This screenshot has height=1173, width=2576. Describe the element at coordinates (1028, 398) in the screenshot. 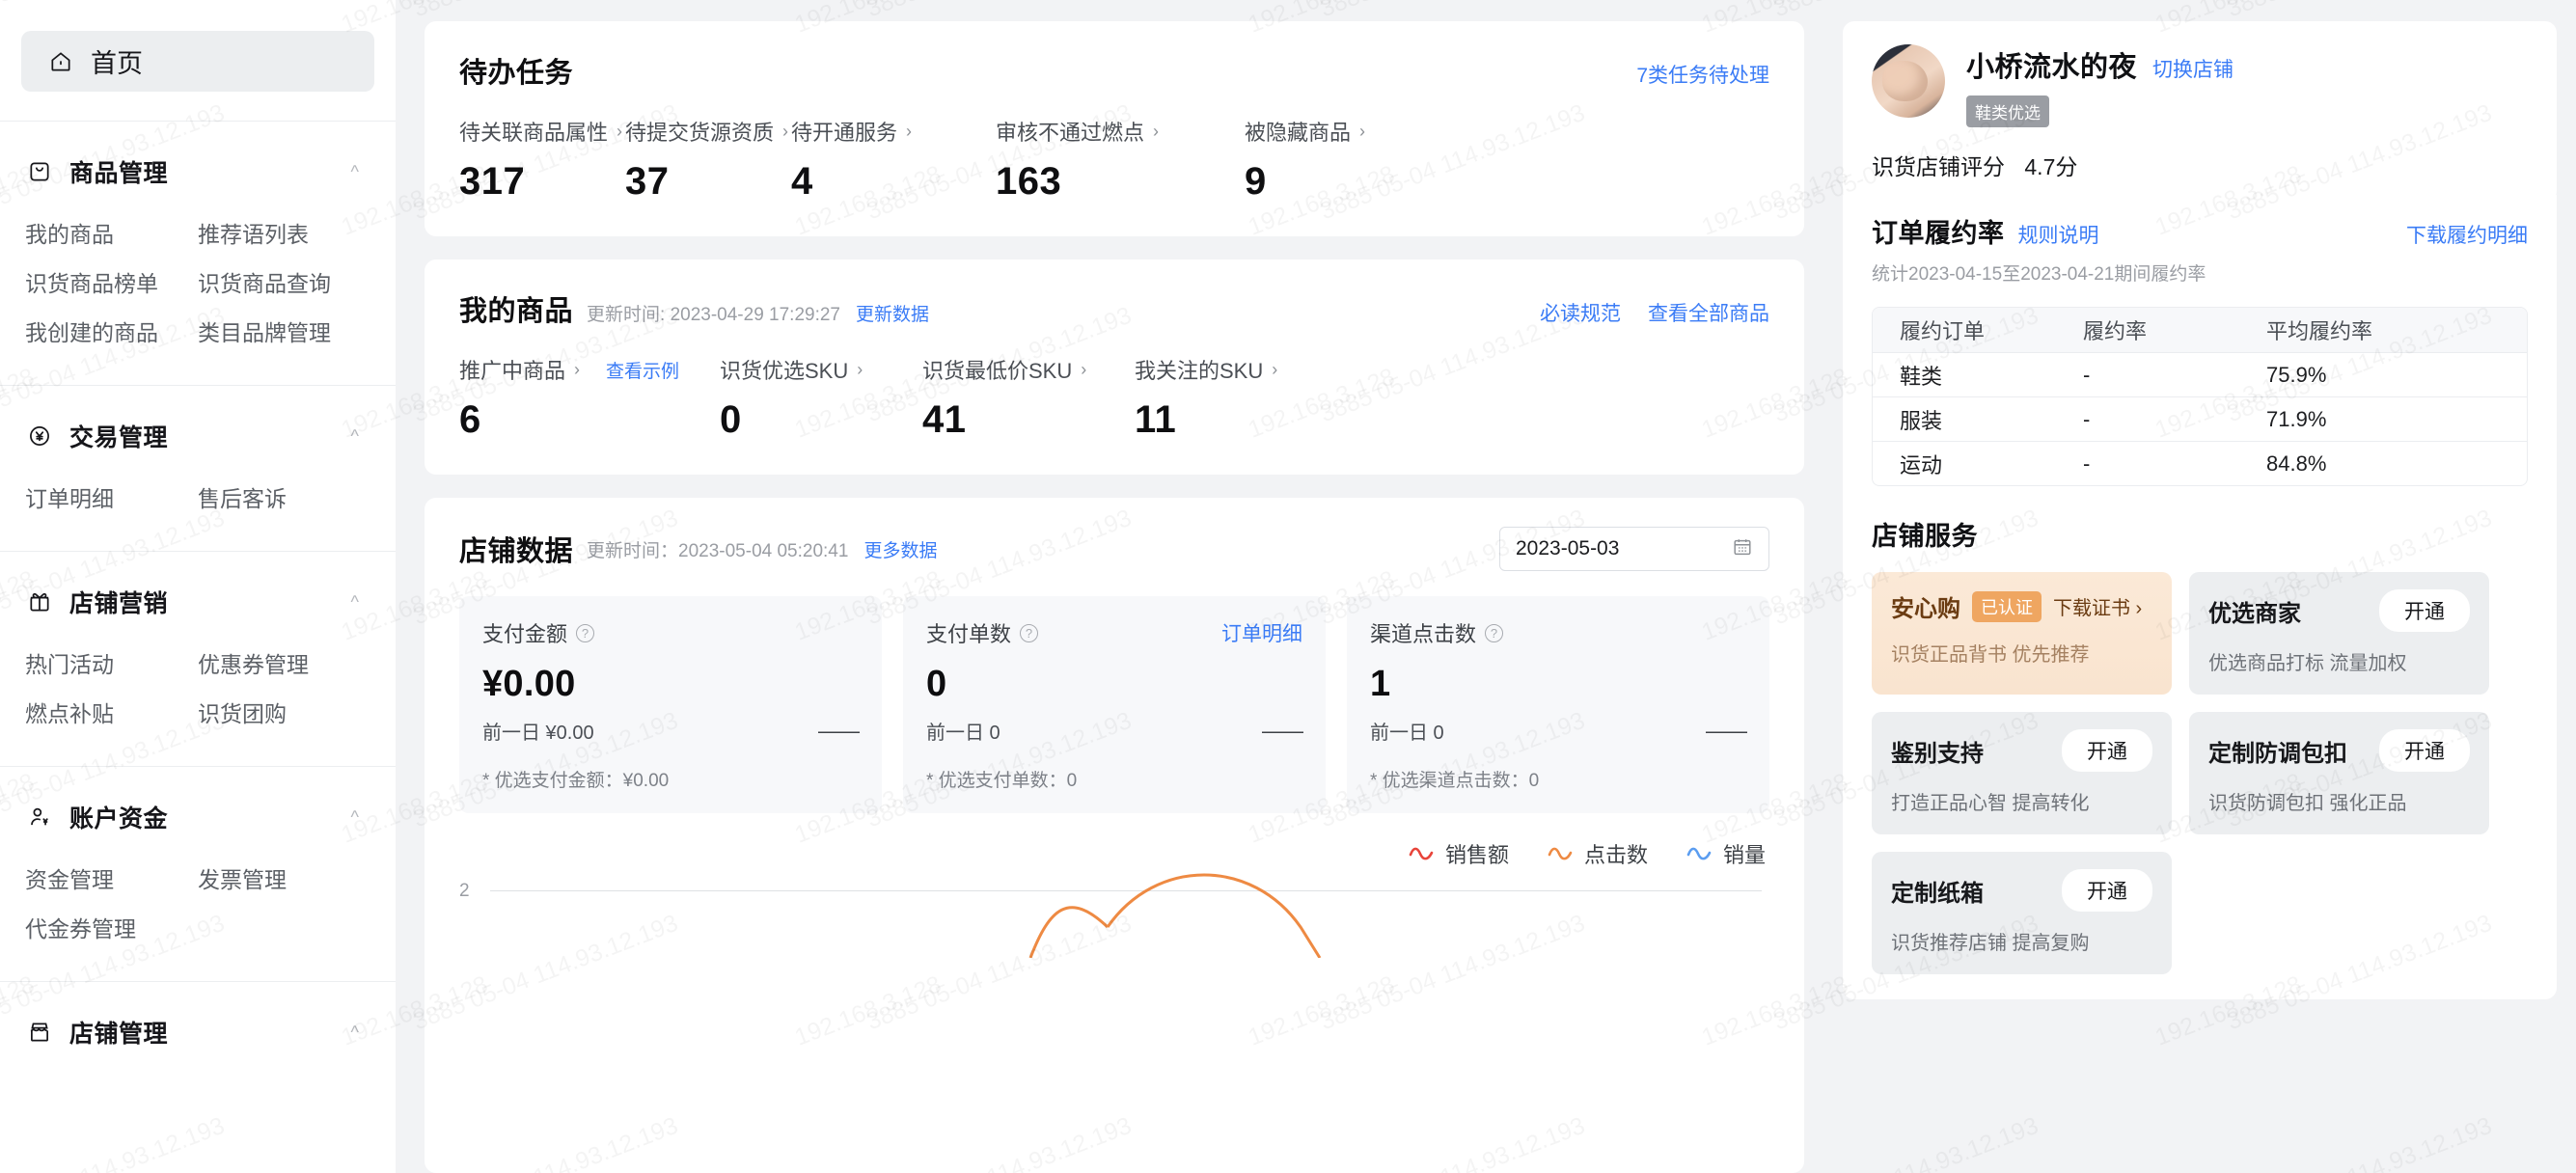

I see `goods-item-lowest-price-sku: 识货最低价SKU › 41` at that location.